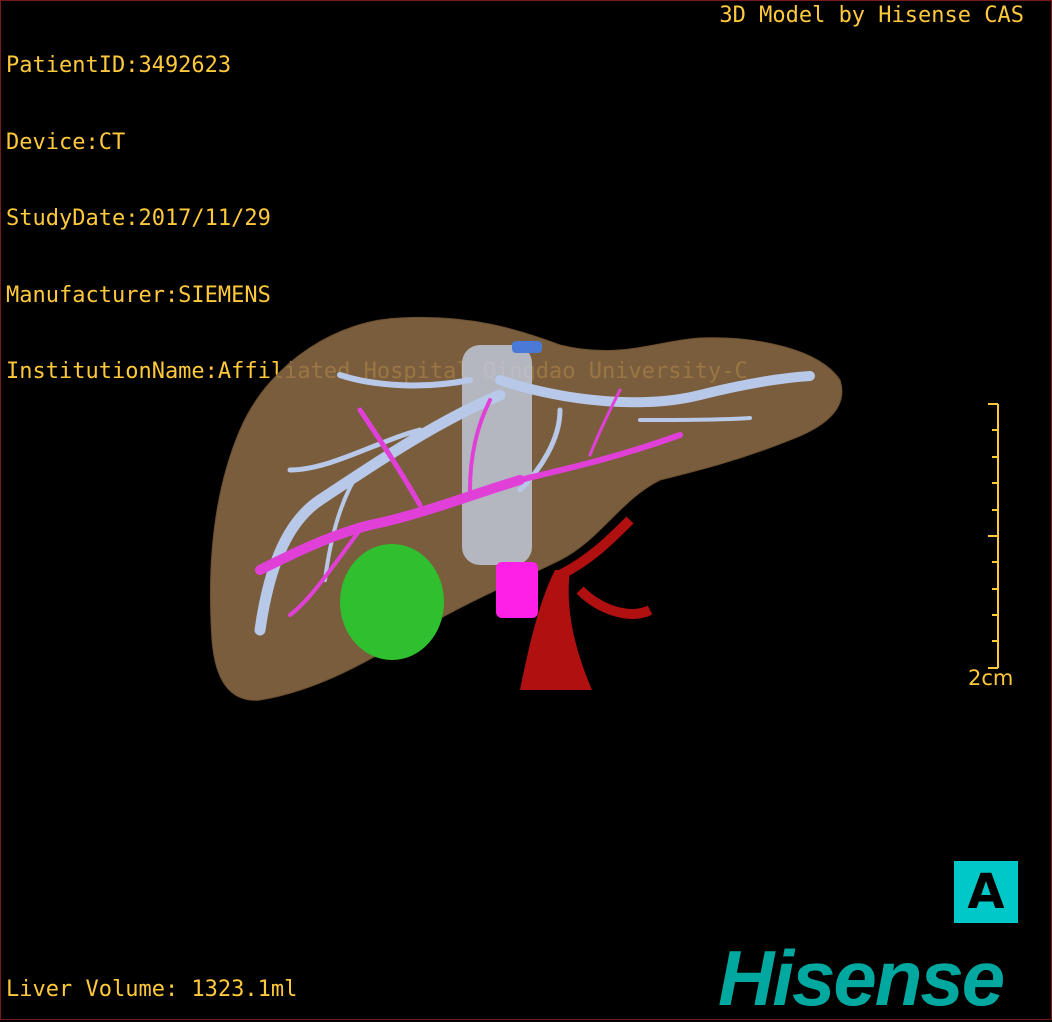  What do you see at coordinates (152, 989) in the screenshot?
I see `liver-volume-text: Liver Volume: 1323.1ml` at bounding box center [152, 989].